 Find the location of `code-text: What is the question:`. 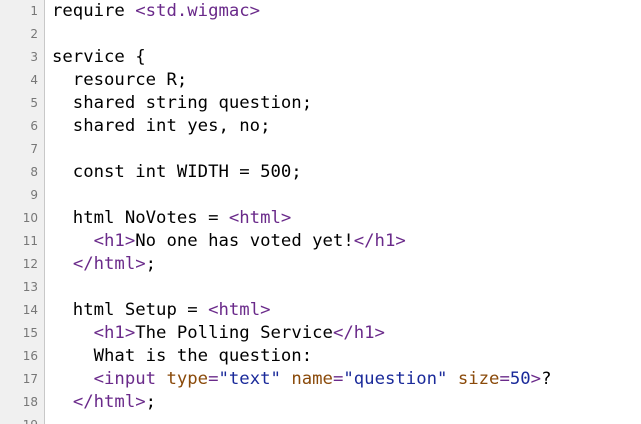

code-text: What is the question: is located at coordinates (182, 356).